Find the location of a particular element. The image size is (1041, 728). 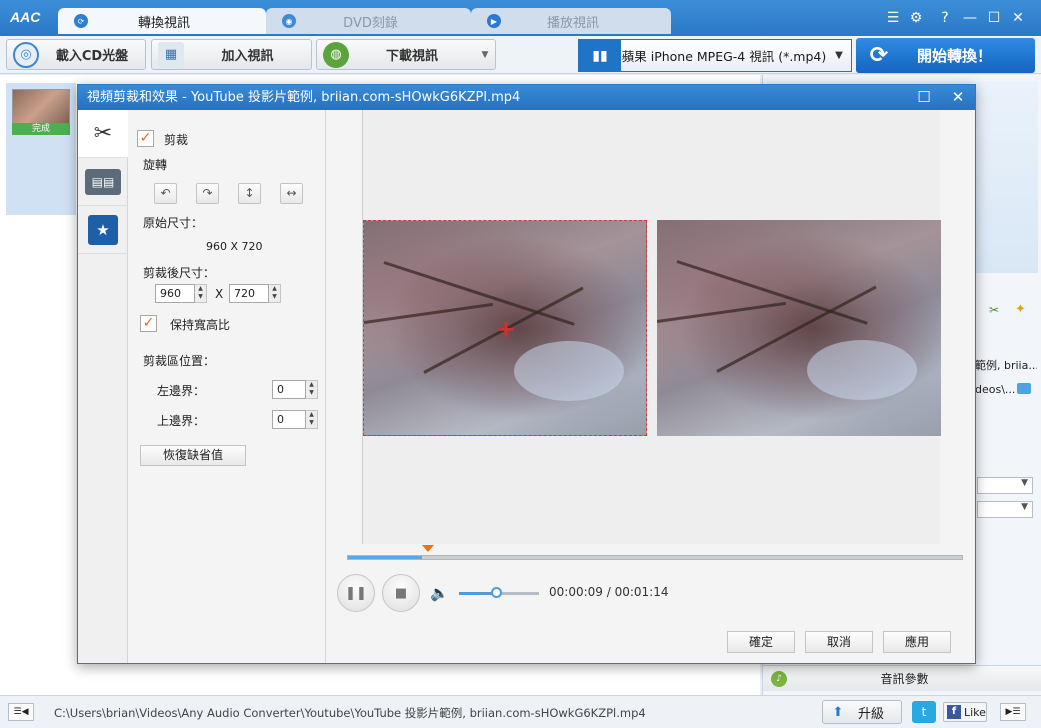

crop-height-field: 720 is located at coordinates (249, 293).